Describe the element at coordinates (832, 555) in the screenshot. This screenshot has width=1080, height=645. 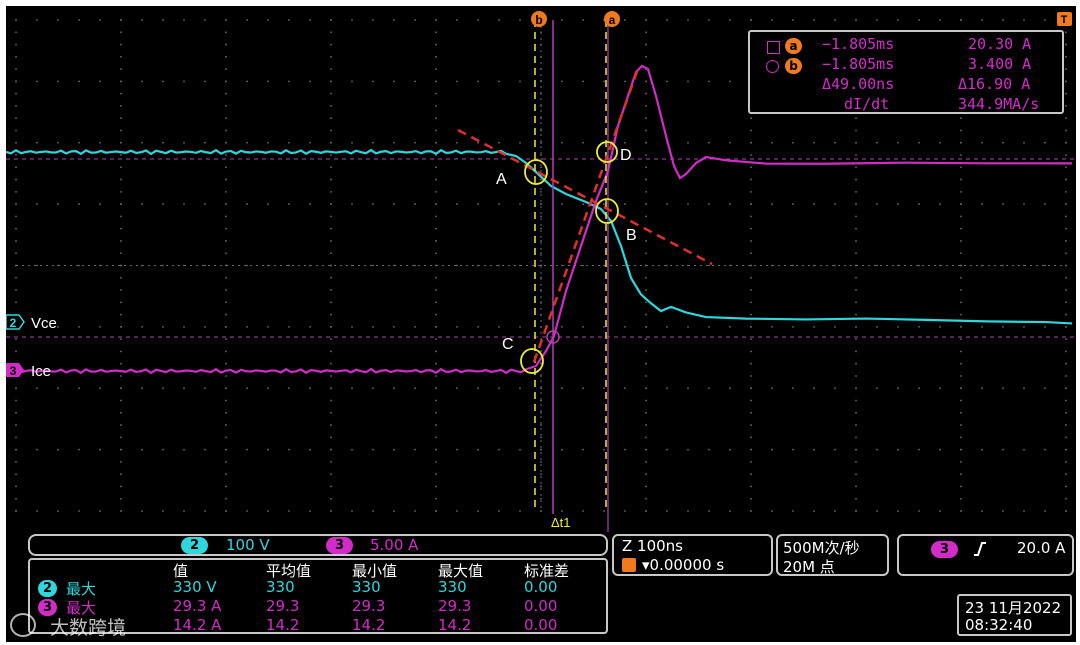
I see `acquisition-panel: 500M次/秒 20M 点` at that location.